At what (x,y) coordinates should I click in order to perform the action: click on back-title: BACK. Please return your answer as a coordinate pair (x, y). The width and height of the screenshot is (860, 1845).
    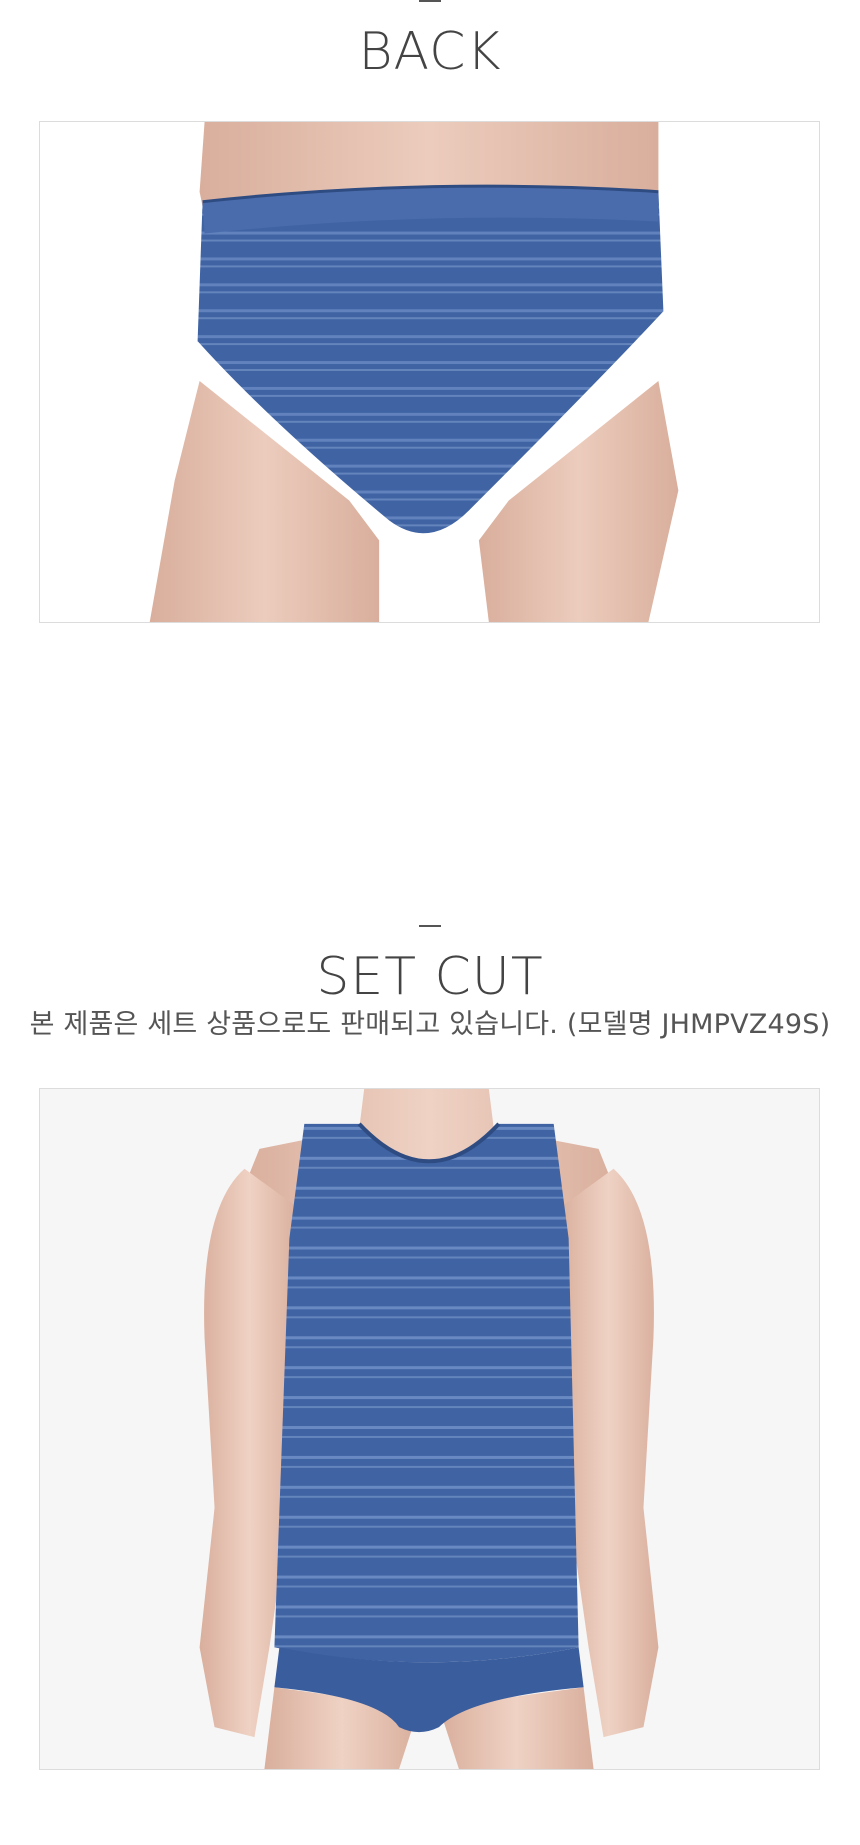
    Looking at the image, I should click on (430, 52).